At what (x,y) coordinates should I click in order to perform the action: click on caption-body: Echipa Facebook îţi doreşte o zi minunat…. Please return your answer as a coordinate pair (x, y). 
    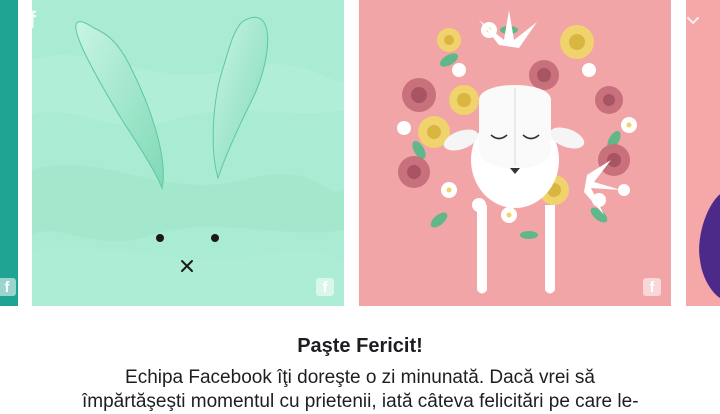
    Looking at the image, I should click on (360, 390).